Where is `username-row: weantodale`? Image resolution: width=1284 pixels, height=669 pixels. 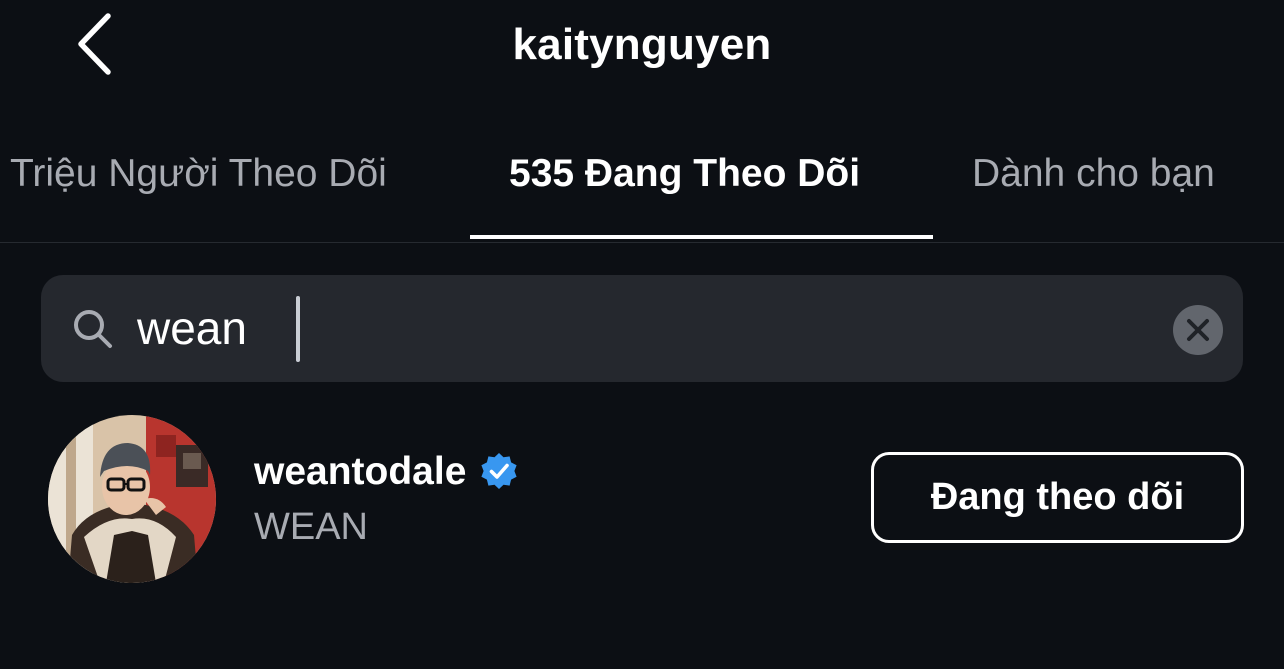
username-row: weantodale is located at coordinates (387, 472).